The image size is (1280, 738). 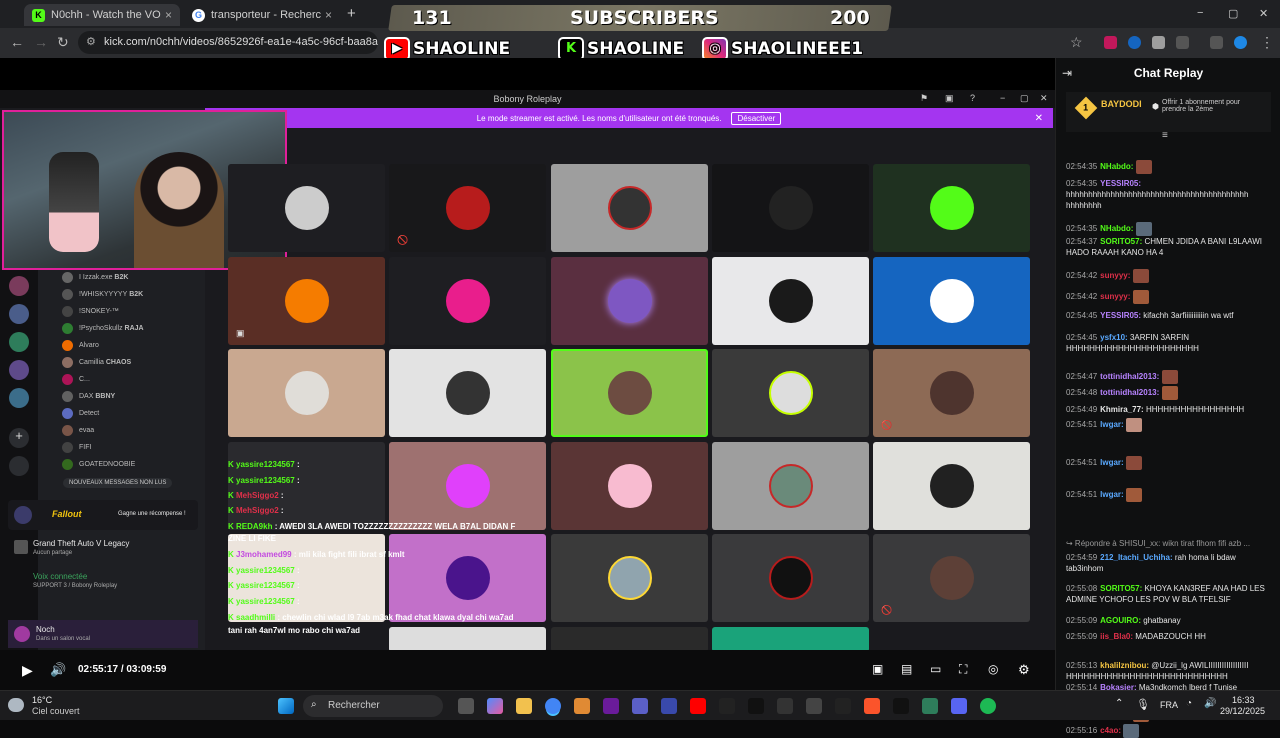 What do you see at coordinates (1242, 711) in the screenshot?
I see `clock-date: 29/12/2025` at bounding box center [1242, 711].